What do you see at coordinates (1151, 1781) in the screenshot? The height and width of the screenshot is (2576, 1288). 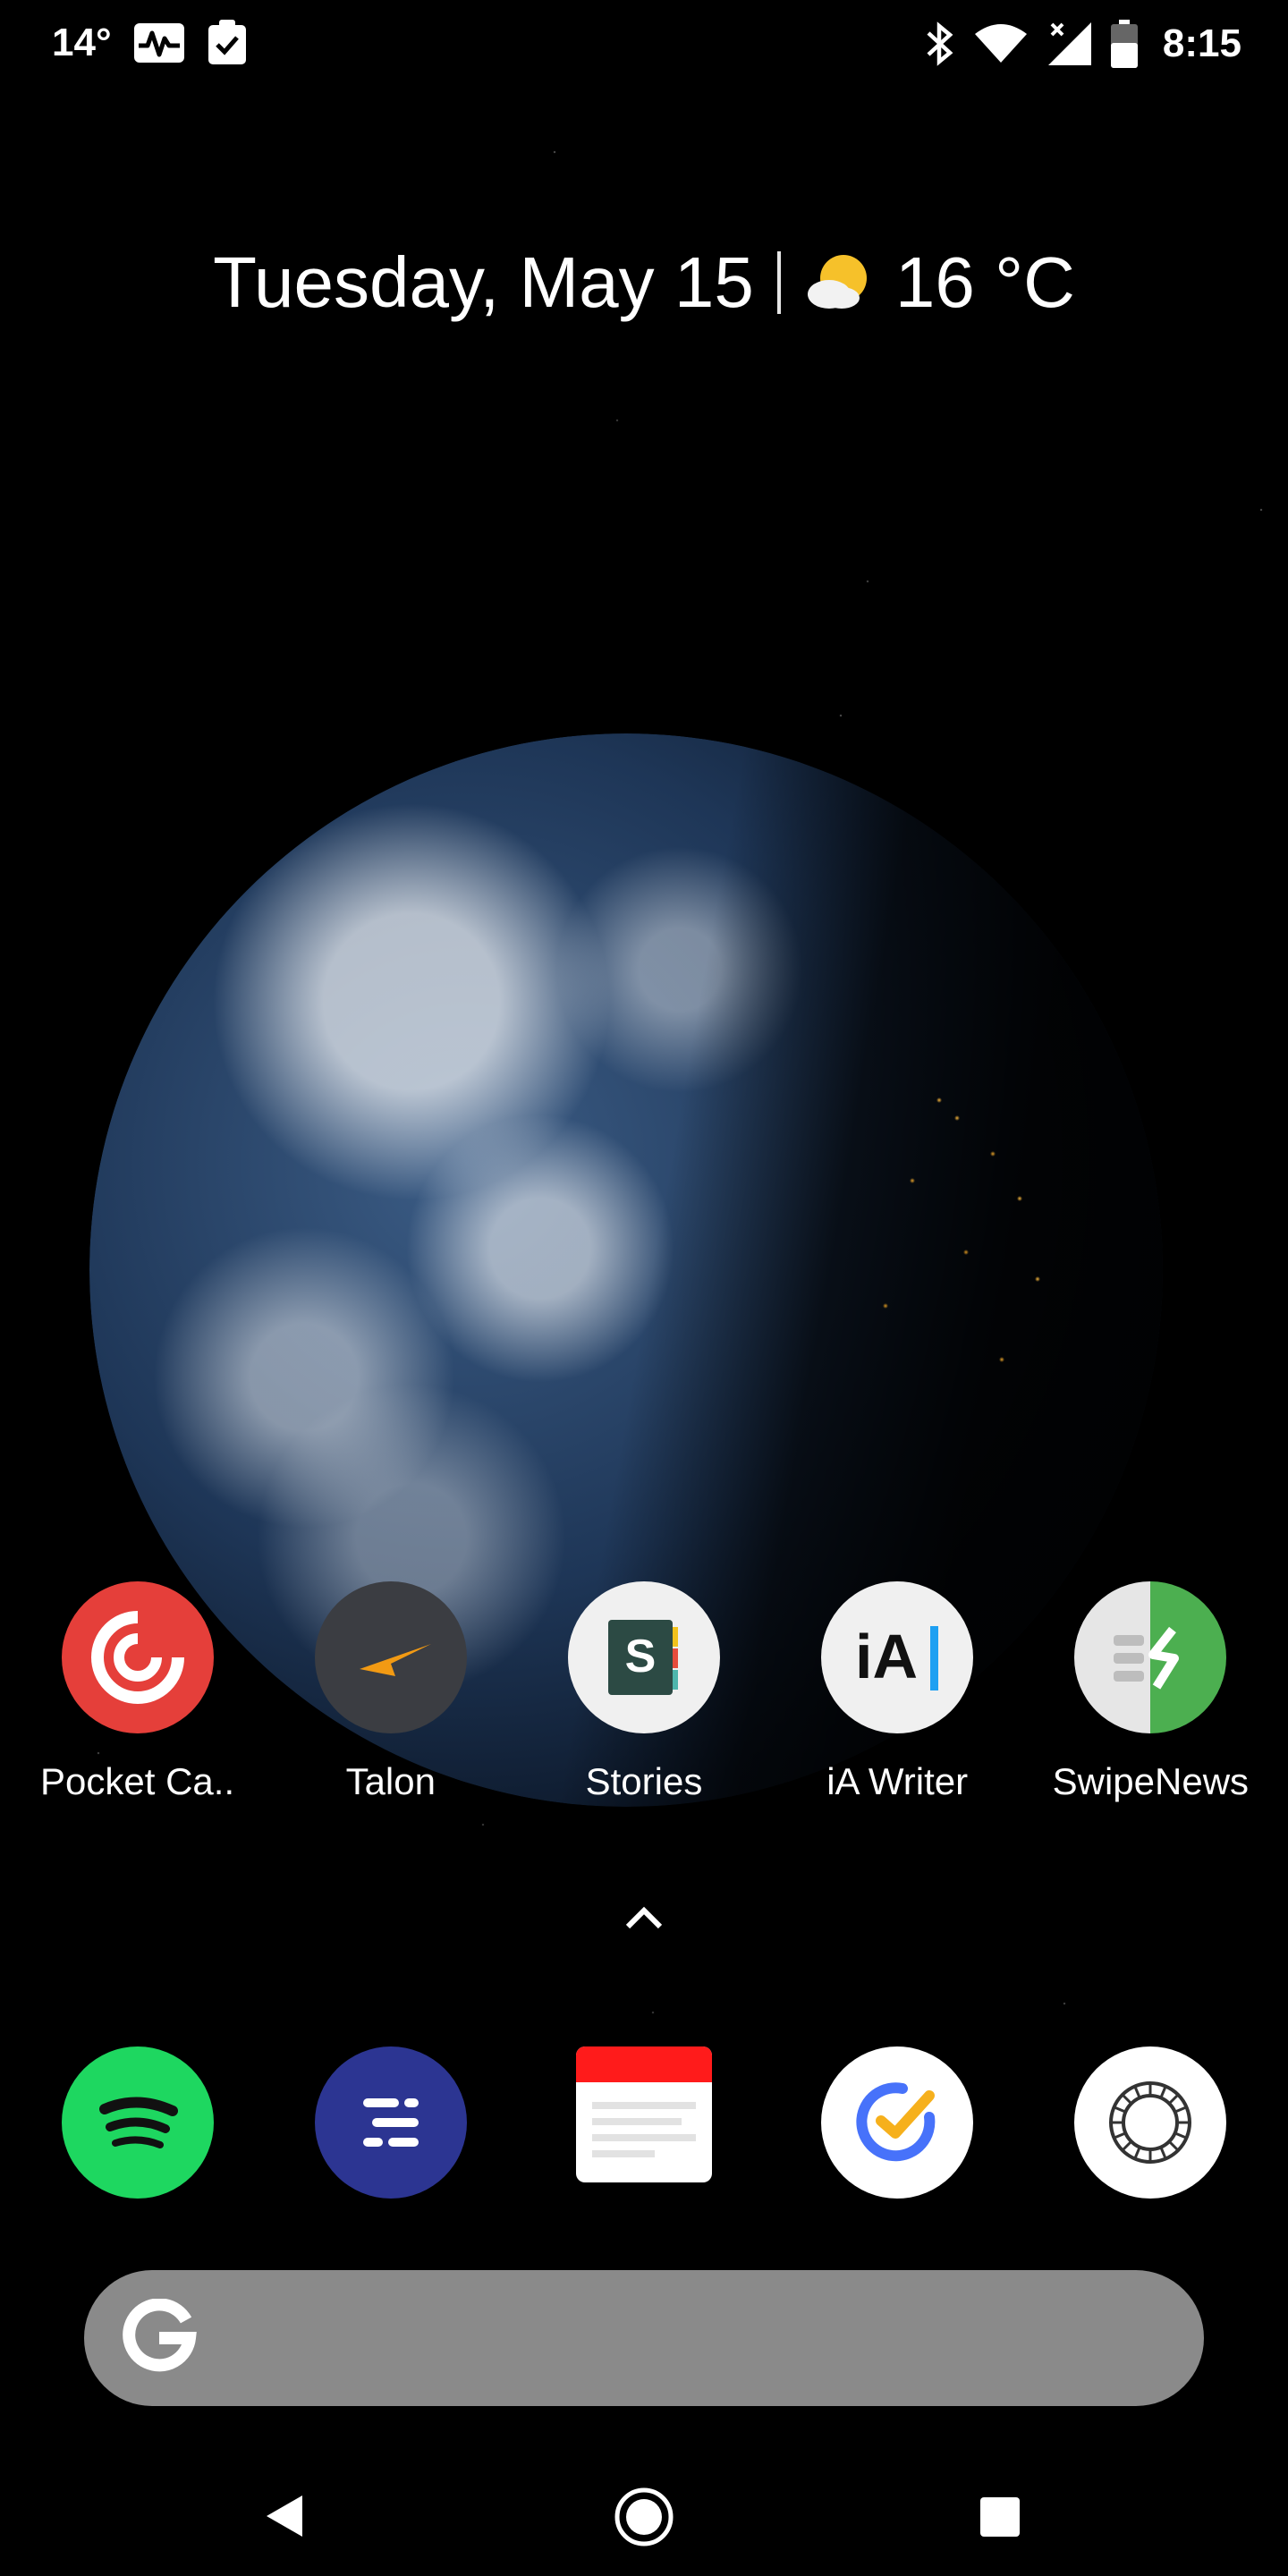 I see `app-label: SwipeNews` at bounding box center [1151, 1781].